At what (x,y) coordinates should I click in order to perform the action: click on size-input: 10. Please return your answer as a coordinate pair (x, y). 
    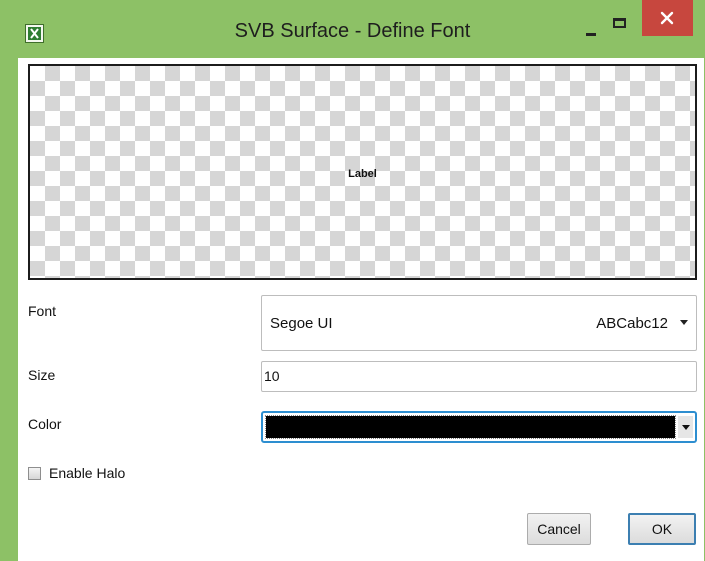
    Looking at the image, I should click on (479, 376).